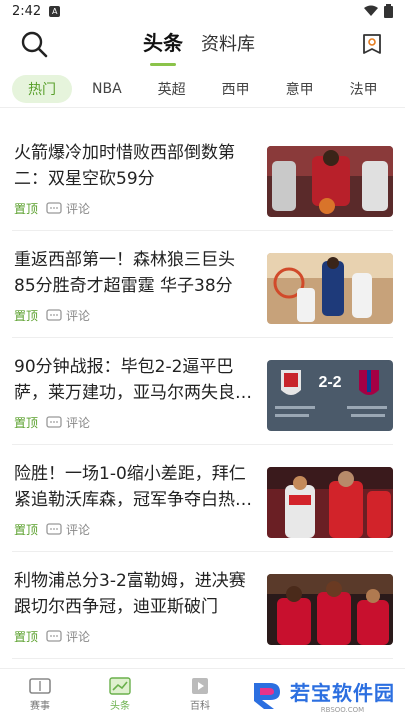 The width and height of the screenshot is (405, 720). What do you see at coordinates (124, 166) in the screenshot?
I see `article-title: 火箭爆冷加时惜败西部倒数第二：双星空砍59分` at bounding box center [124, 166].